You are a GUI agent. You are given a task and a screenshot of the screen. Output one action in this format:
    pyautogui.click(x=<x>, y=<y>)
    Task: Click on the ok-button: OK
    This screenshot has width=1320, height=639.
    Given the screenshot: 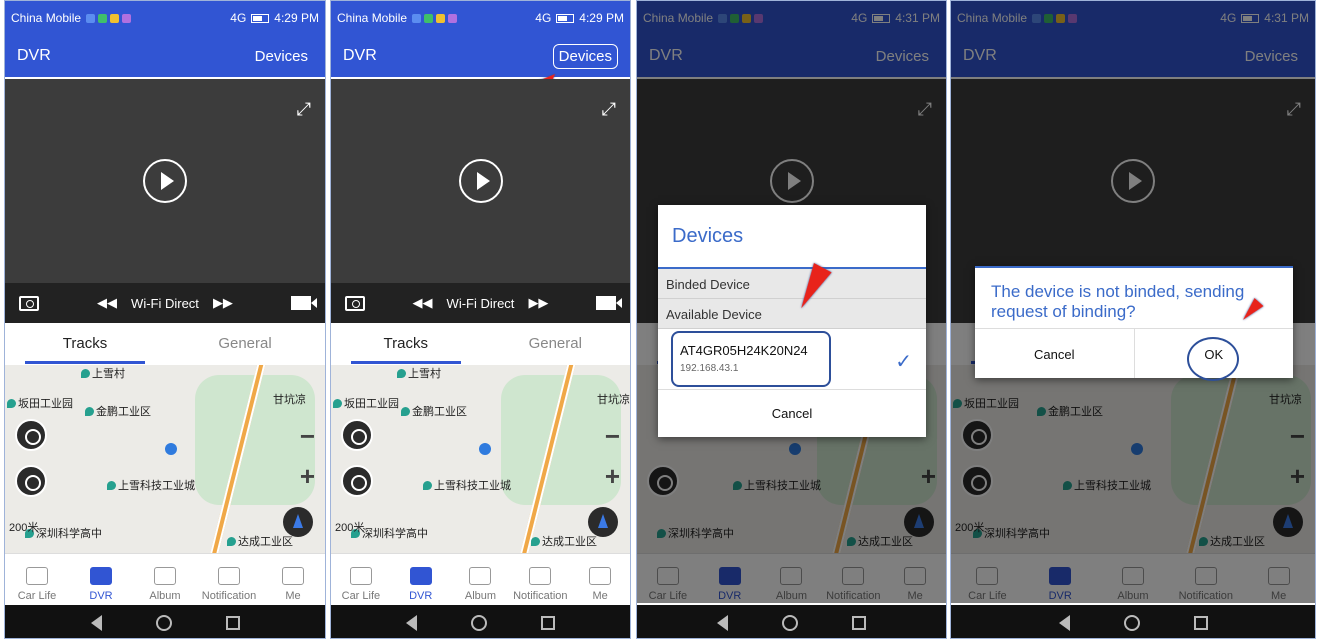 What is the action you would take?
    pyautogui.click(x=1213, y=355)
    